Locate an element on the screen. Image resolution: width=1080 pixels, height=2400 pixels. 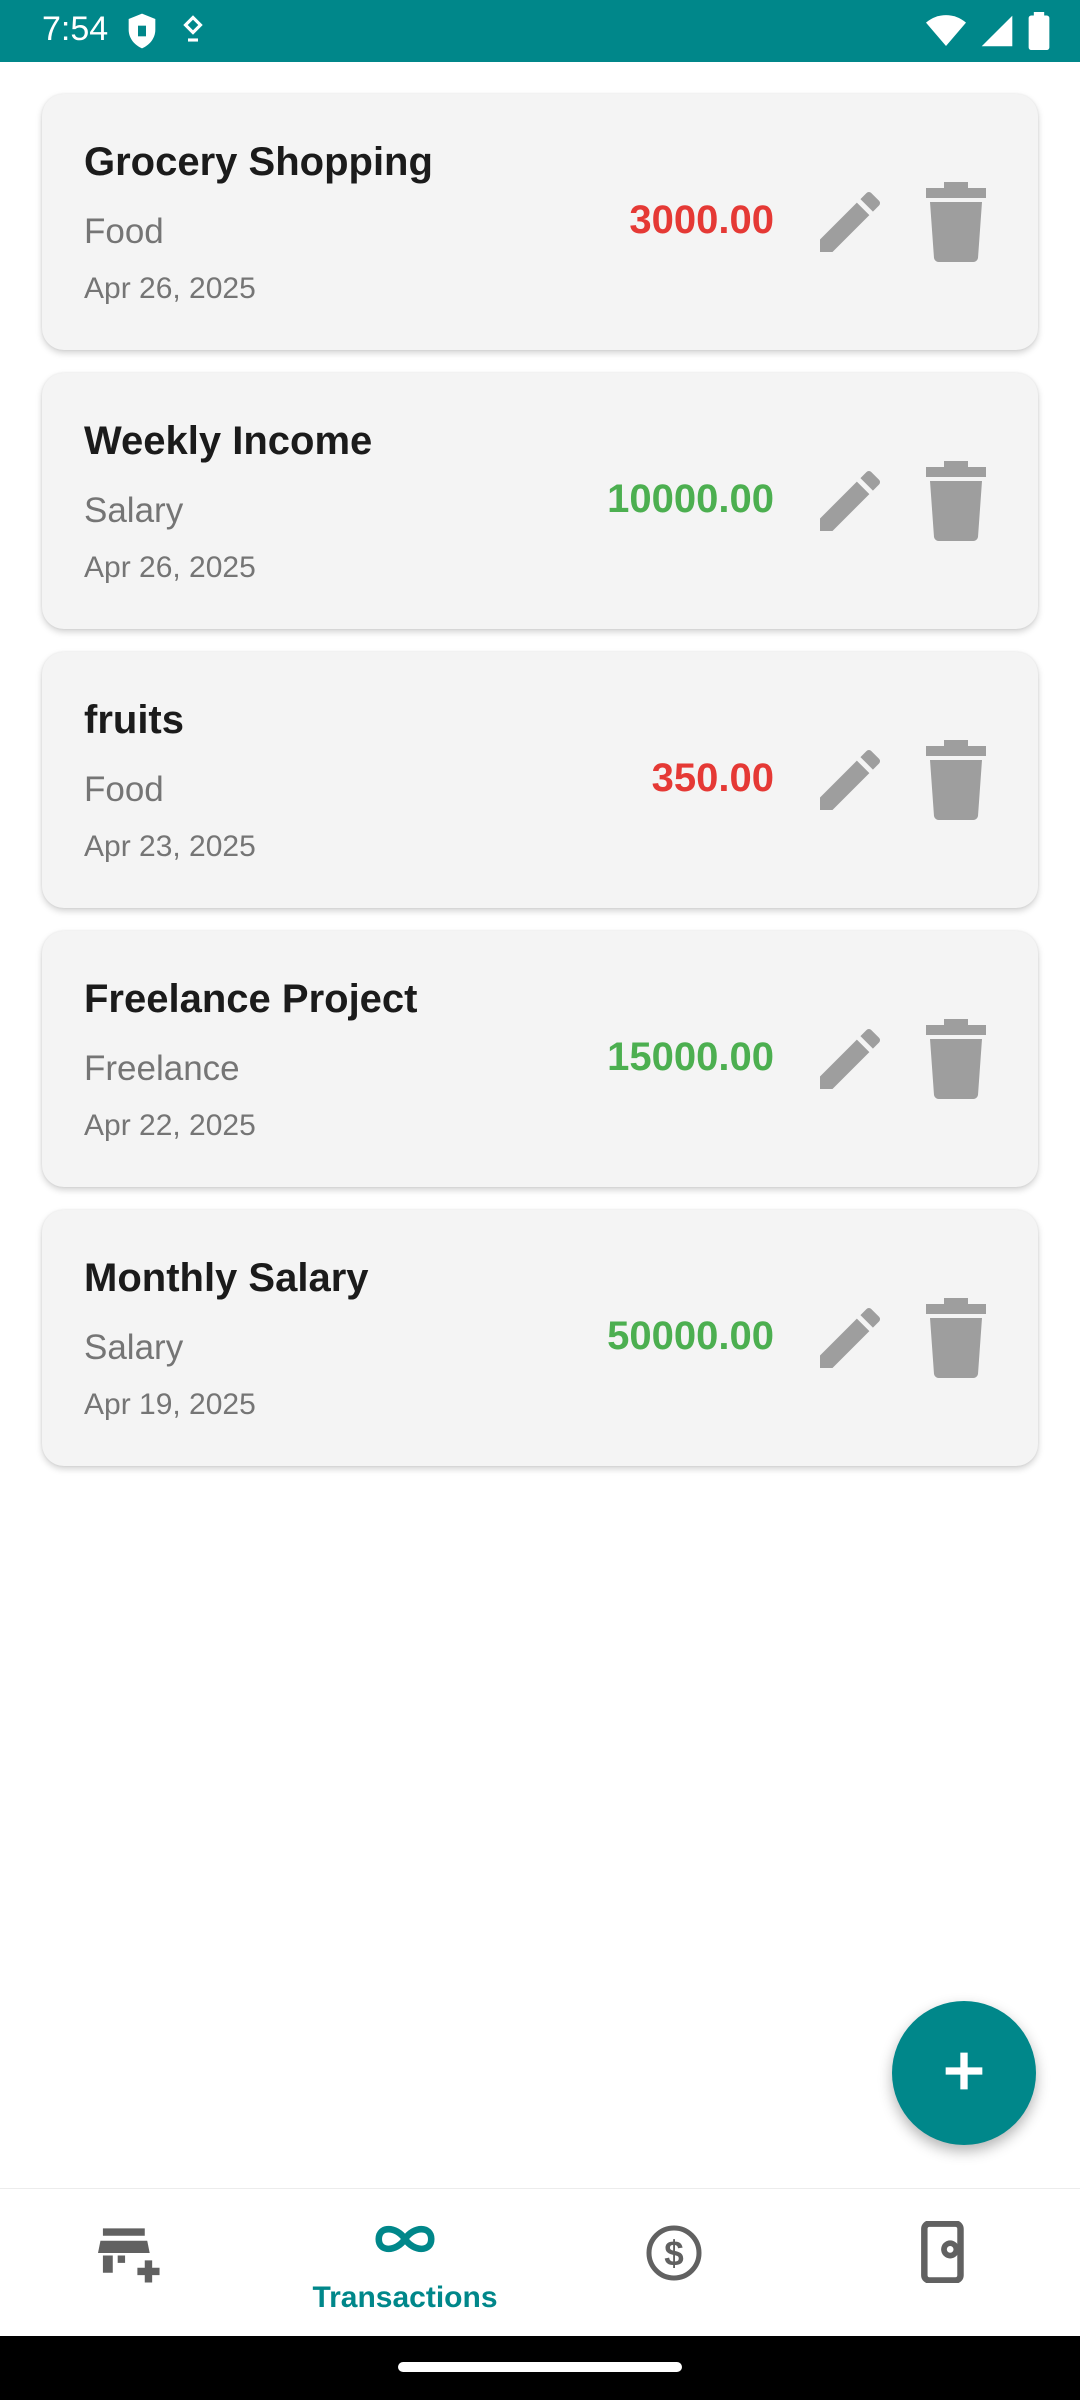
transaction-title: fruits is located at coordinates (134, 720).